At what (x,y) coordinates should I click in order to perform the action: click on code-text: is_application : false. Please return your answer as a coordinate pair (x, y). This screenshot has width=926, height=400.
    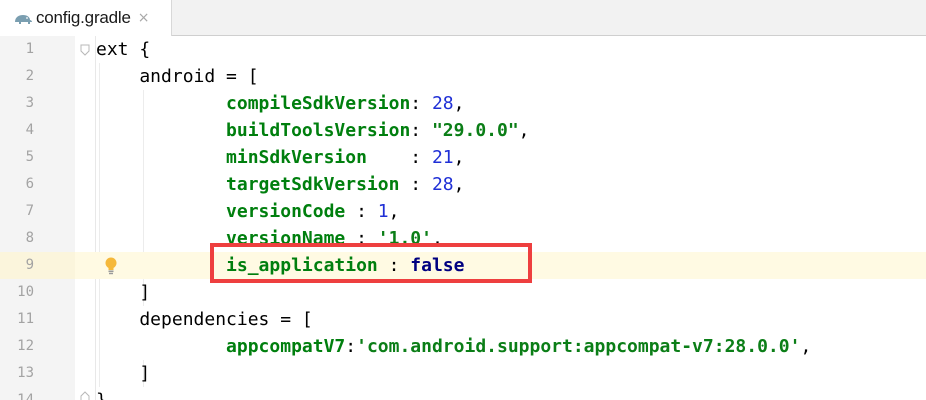
    Looking at the image, I should click on (280, 265).